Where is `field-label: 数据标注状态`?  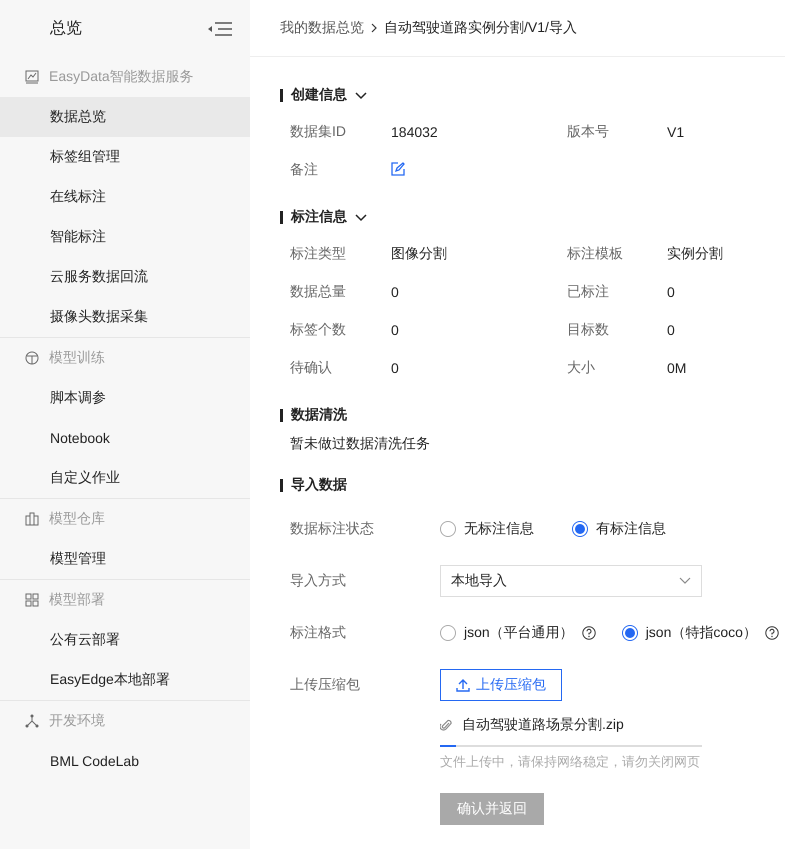 field-label: 数据标注状态 is located at coordinates (332, 529).